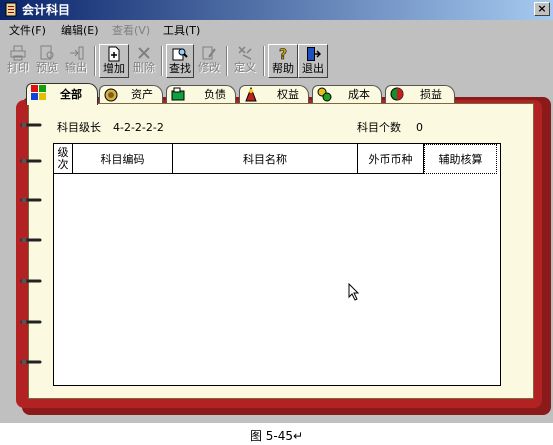 The height and width of the screenshot is (445, 553). Describe the element at coordinates (63, 159) in the screenshot. I see `column-header-level: 级次` at that location.